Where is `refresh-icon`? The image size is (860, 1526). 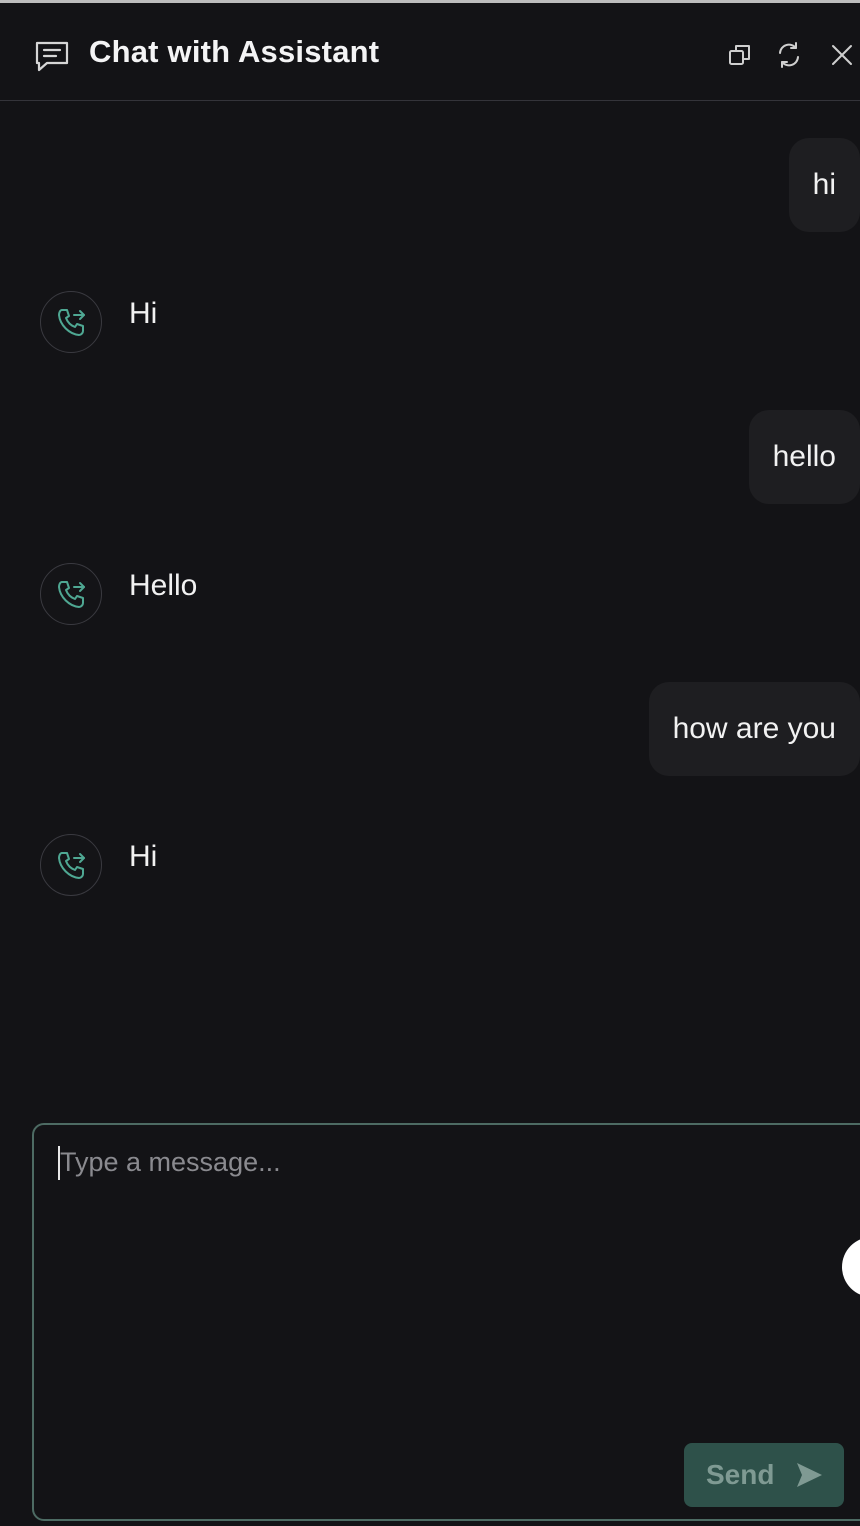 refresh-icon is located at coordinates (789, 55).